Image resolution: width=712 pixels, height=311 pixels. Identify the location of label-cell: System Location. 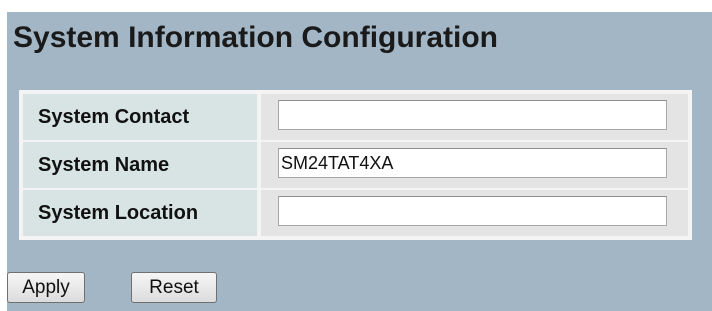
(140, 213).